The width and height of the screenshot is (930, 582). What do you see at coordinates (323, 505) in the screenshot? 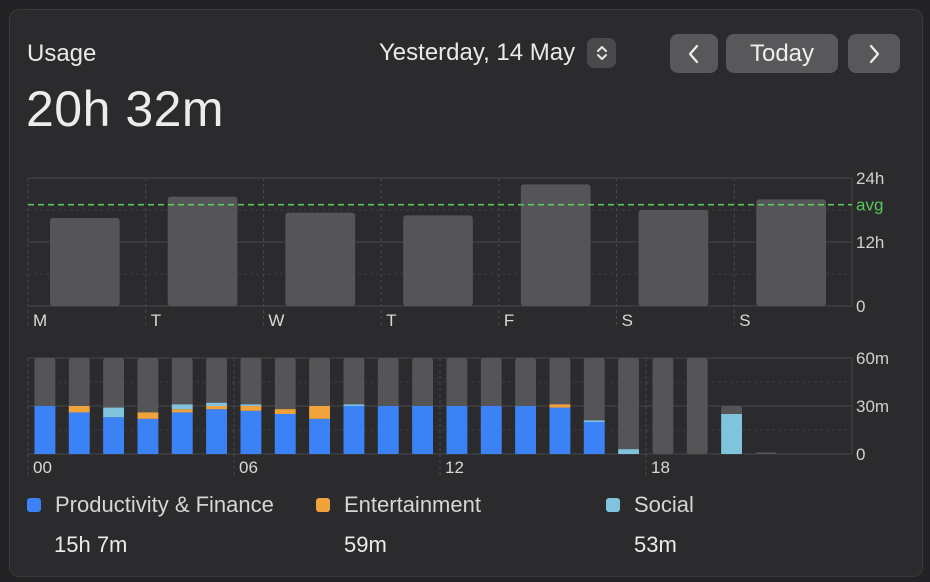
I see `entertainment-swatch` at bounding box center [323, 505].